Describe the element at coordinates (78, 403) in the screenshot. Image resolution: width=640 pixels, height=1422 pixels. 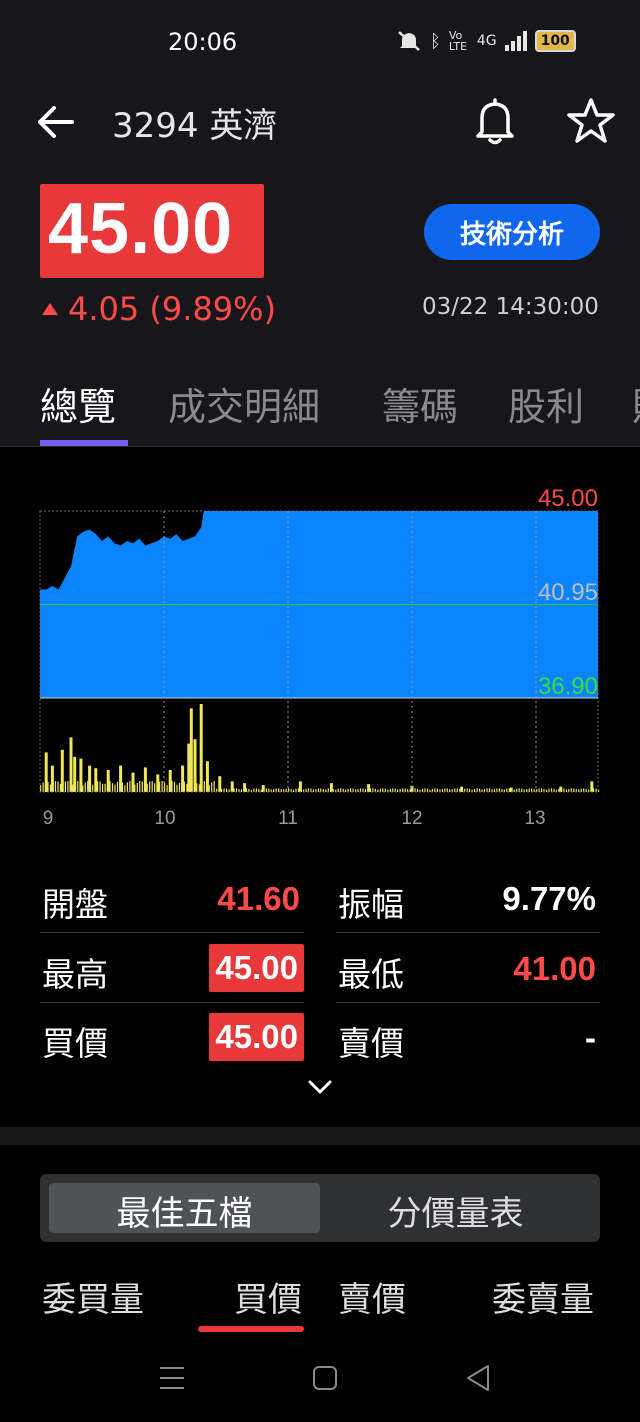
I see `tab-overview: 總覽` at that location.